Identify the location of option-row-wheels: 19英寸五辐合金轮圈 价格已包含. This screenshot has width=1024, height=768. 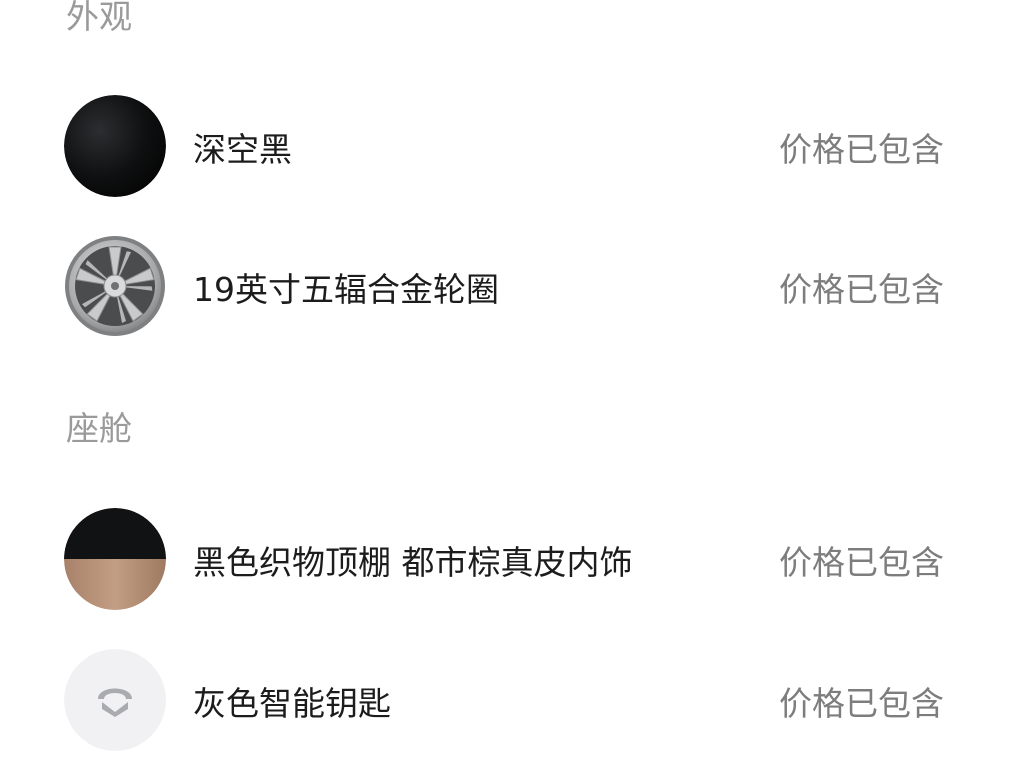
(512, 287).